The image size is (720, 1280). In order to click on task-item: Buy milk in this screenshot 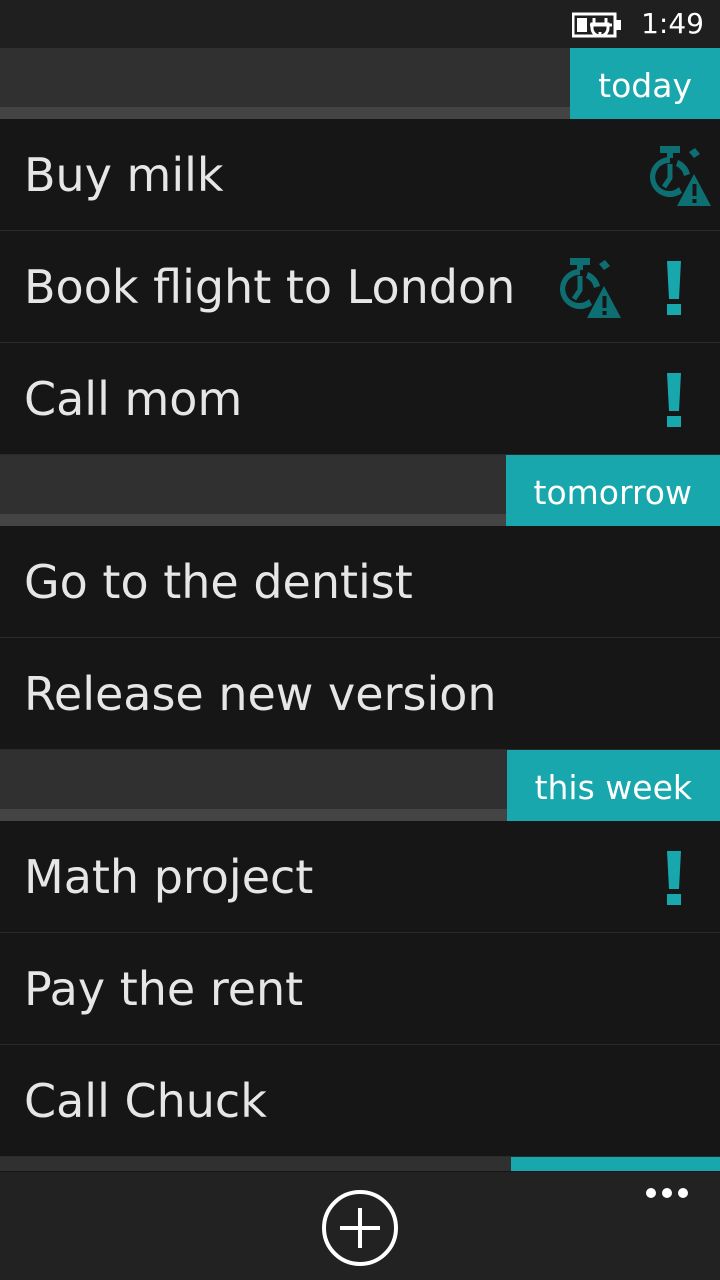, I will do `click(360, 175)`.